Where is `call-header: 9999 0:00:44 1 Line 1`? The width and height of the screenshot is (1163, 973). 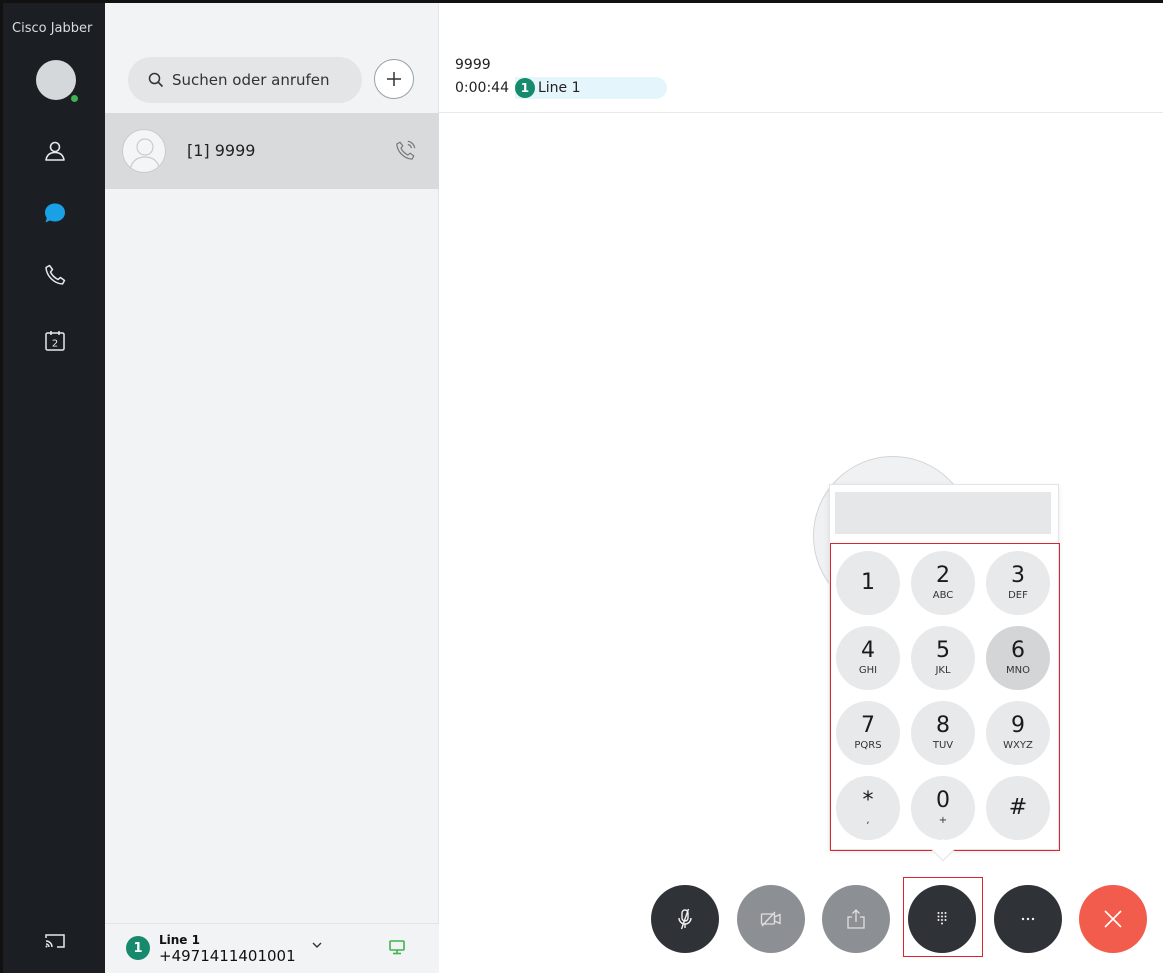
call-header: 9999 0:00:44 1 Line 1 is located at coordinates (801, 58).